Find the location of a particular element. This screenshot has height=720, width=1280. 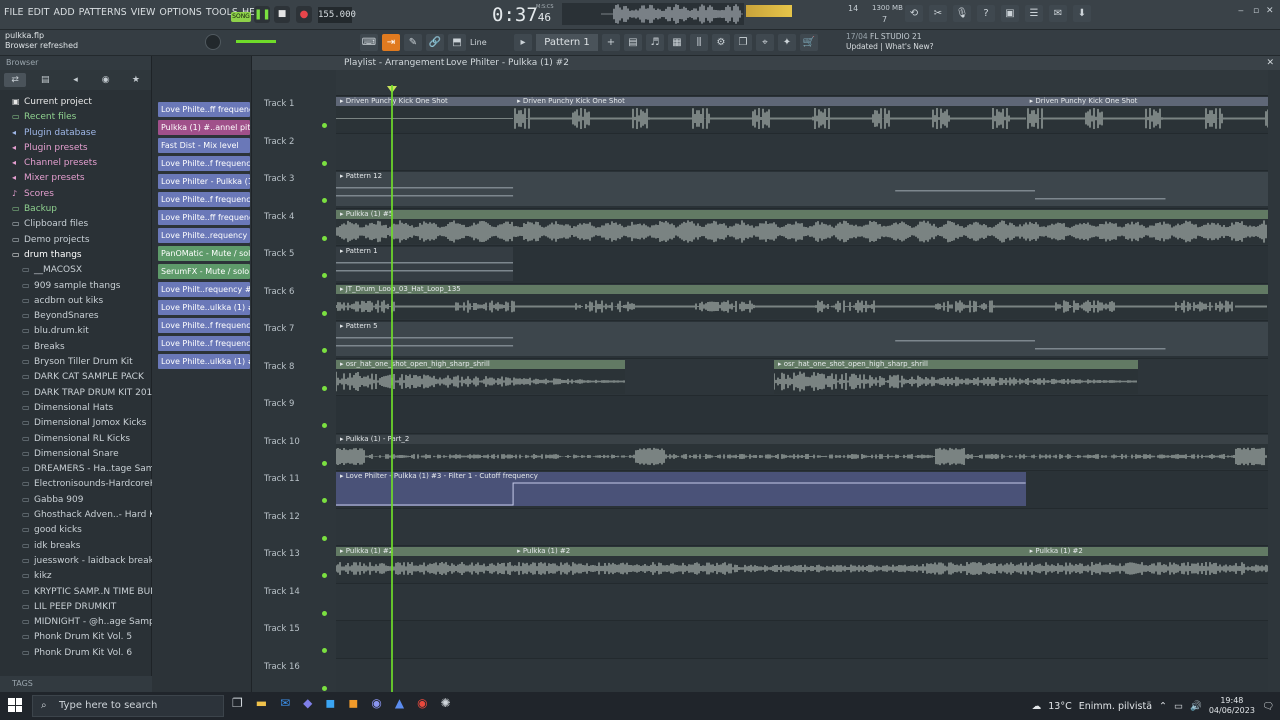

picker-item: Pulkka (1) #..annel pitch is located at coordinates (204, 127).